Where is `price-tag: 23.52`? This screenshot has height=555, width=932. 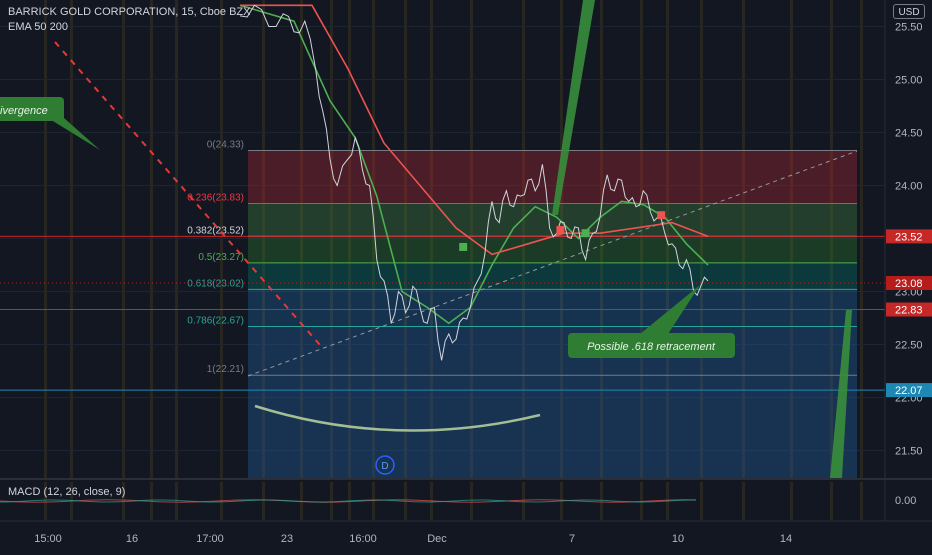 price-tag: 23.52 is located at coordinates (909, 236).